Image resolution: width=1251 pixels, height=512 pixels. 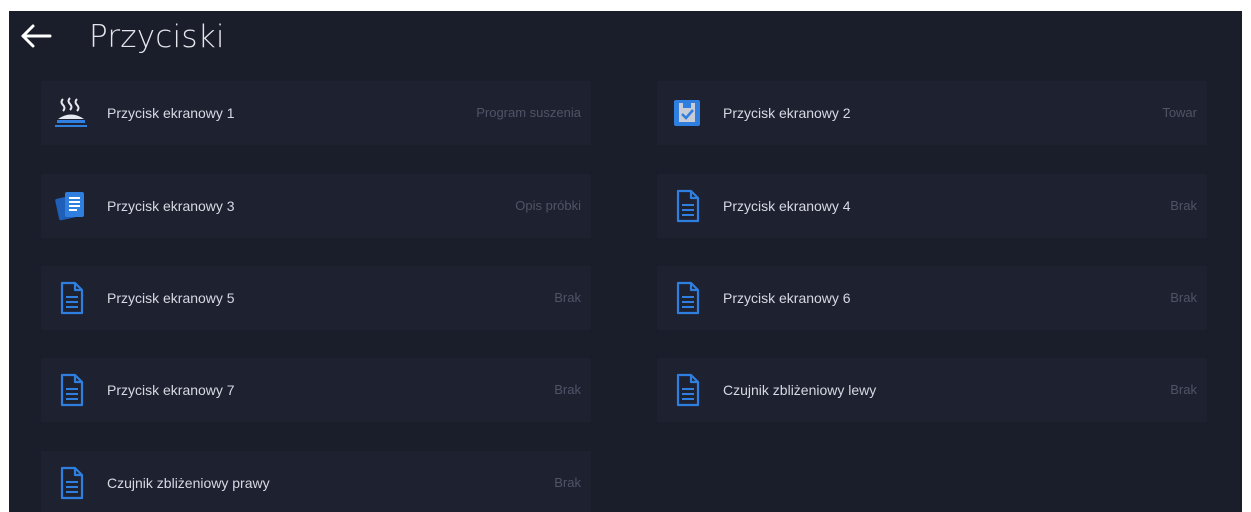 I want to click on screen-button-2-label: Przycisk ekranowy 2, so click(x=787, y=113).